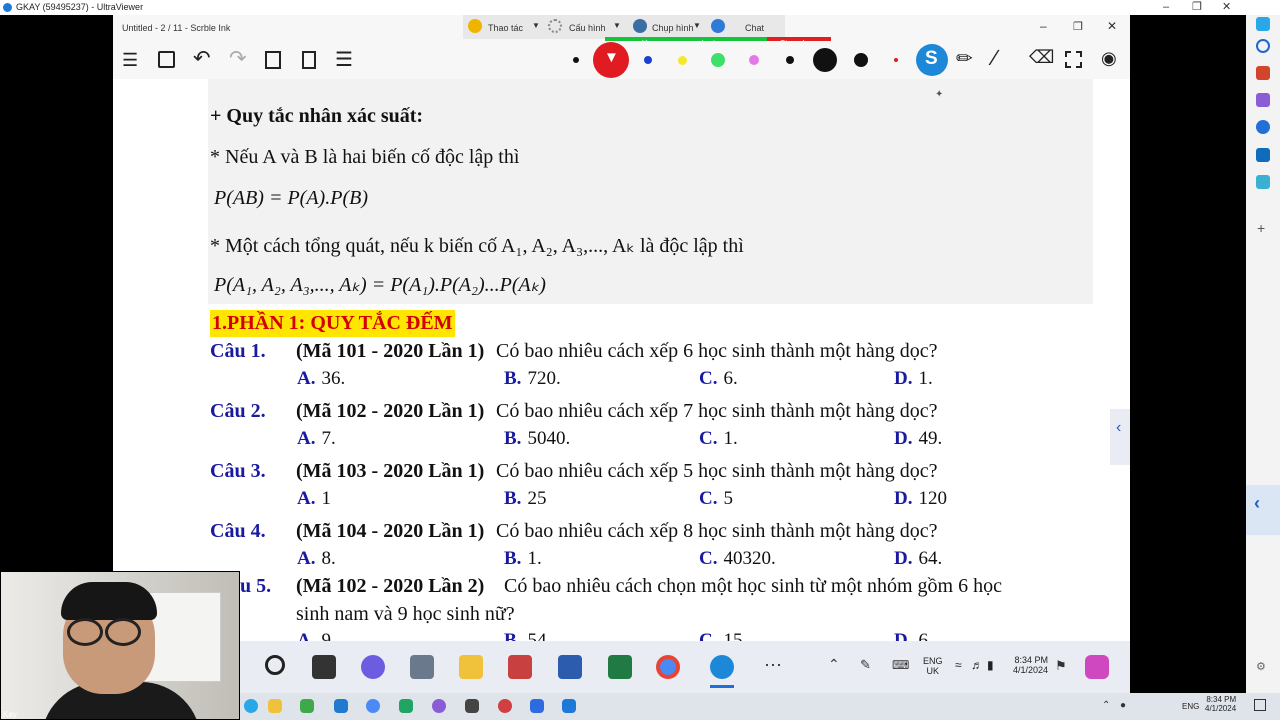 The height and width of the screenshot is (720, 1280). I want to click on color-green, so click(718, 60).